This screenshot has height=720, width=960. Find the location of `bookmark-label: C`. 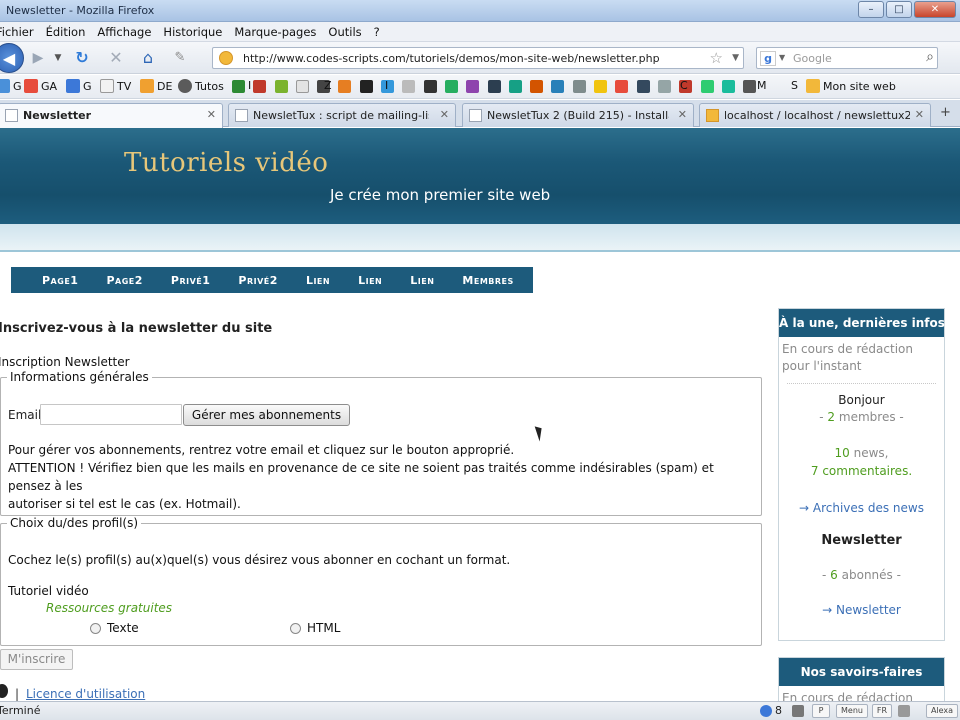

bookmark-label: C is located at coordinates (684, 85).